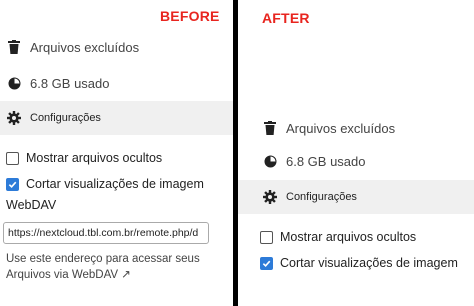 The width and height of the screenshot is (474, 306). I want to click on after-caption: AFTER, so click(286, 18).